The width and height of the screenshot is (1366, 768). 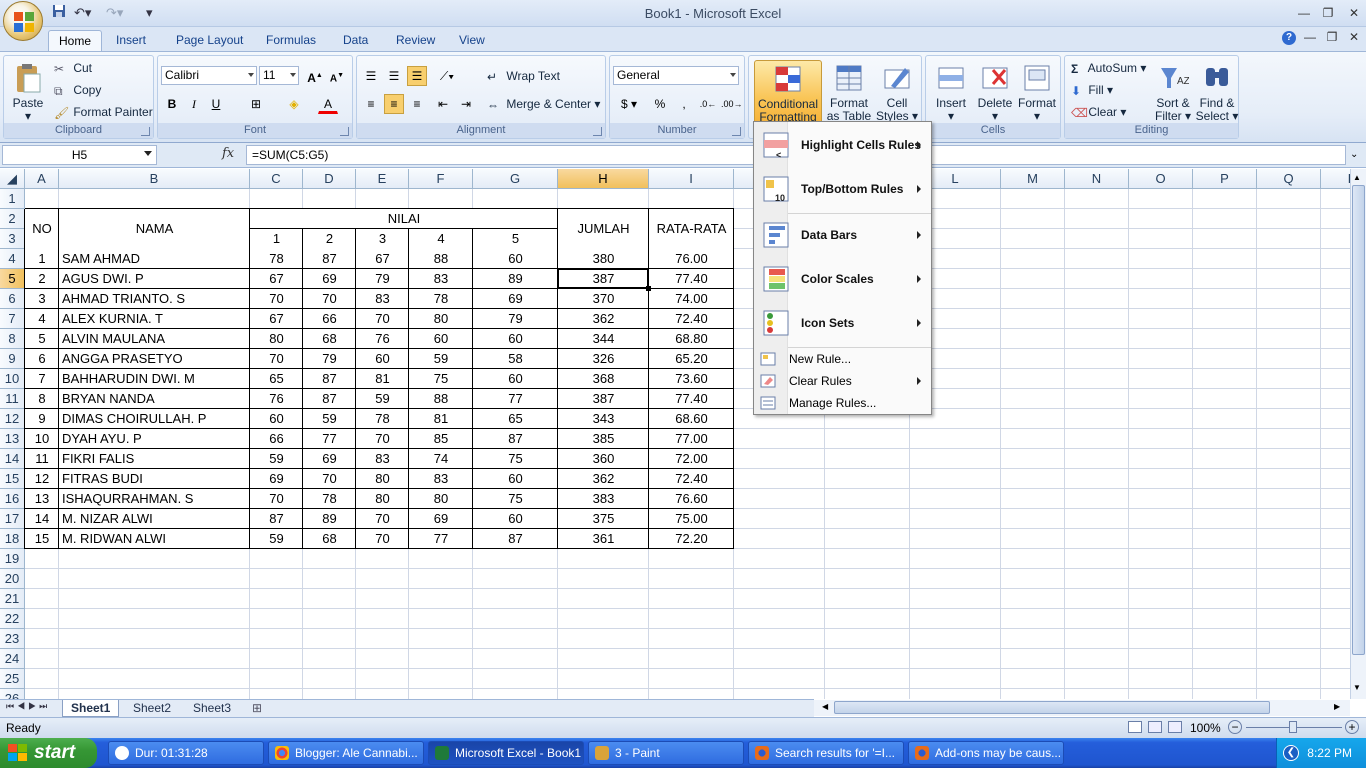 I want to click on table-cell: 326, so click(x=603, y=359).